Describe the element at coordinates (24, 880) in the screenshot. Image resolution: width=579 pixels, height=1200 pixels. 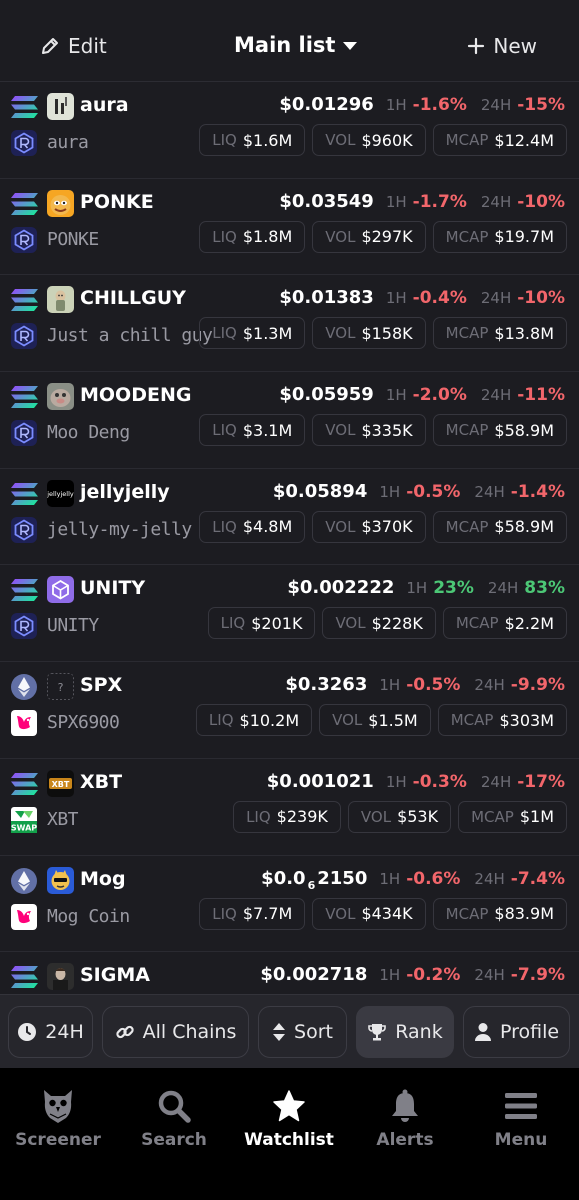
I see `ethereum-chain-icon` at that location.